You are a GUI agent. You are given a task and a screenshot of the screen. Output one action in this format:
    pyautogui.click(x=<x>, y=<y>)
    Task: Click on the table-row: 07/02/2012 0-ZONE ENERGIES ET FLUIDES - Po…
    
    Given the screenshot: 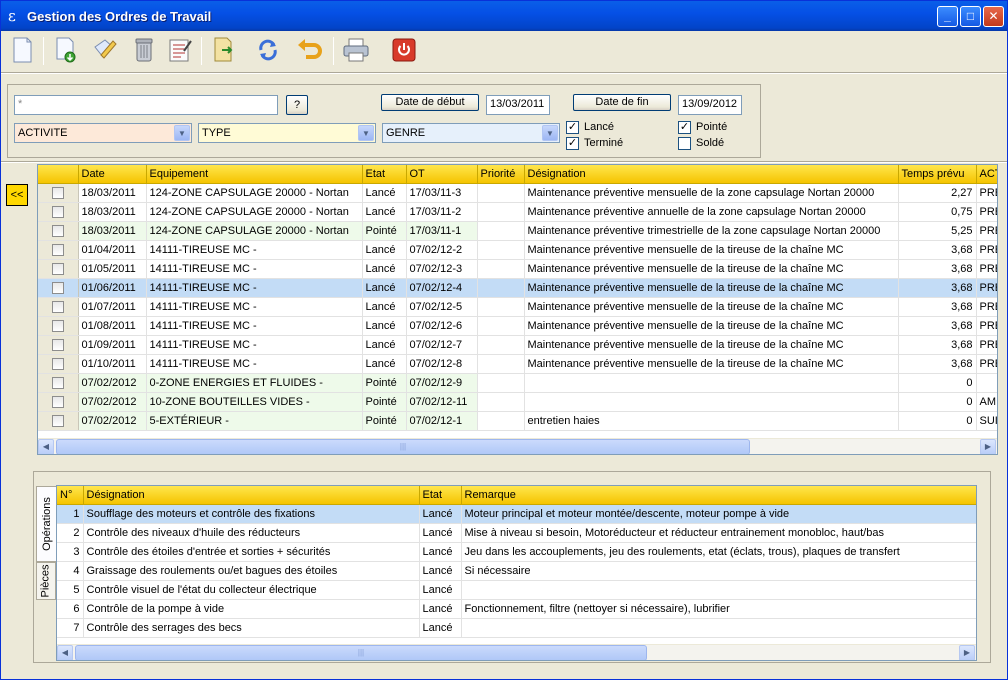 What is the action you would take?
    pyautogui.click(x=517, y=383)
    